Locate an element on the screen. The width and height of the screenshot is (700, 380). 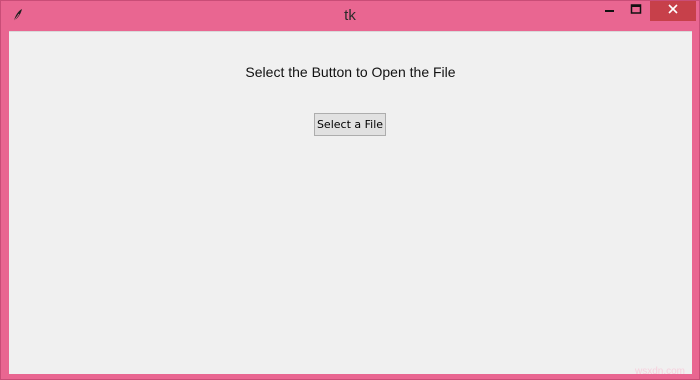
select-file-button: Select a File is located at coordinates (350, 124).